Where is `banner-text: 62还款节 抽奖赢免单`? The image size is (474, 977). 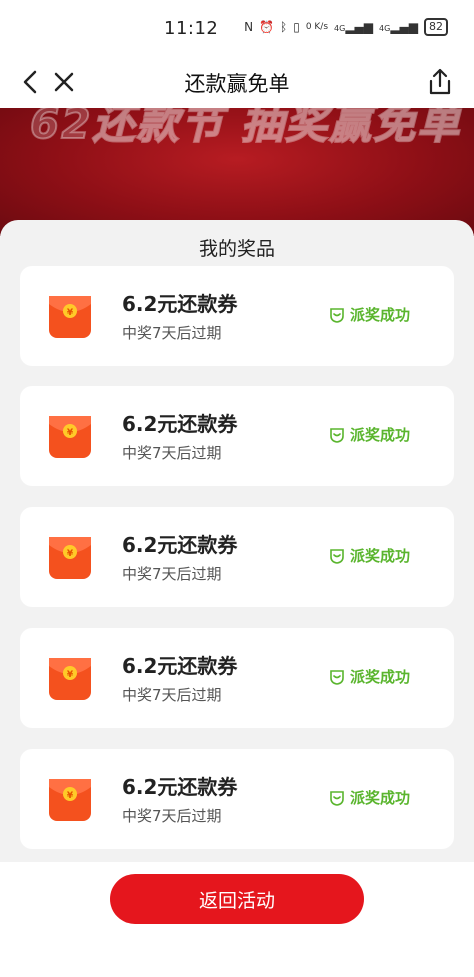
banner-text: 62还款节 抽奖赢免单 is located at coordinates (245, 128).